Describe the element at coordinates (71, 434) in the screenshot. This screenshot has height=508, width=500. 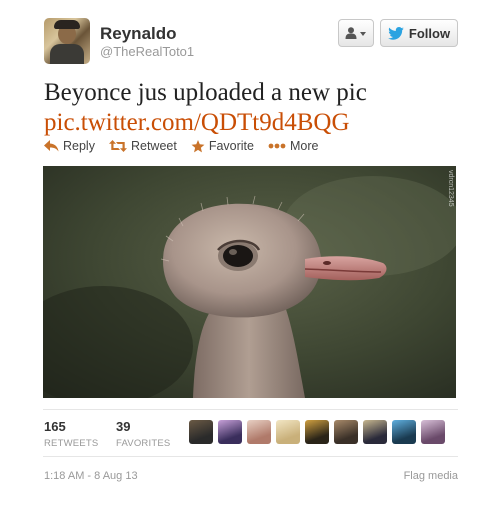
I see `retweets-stat: 165 RETWEETS` at that location.